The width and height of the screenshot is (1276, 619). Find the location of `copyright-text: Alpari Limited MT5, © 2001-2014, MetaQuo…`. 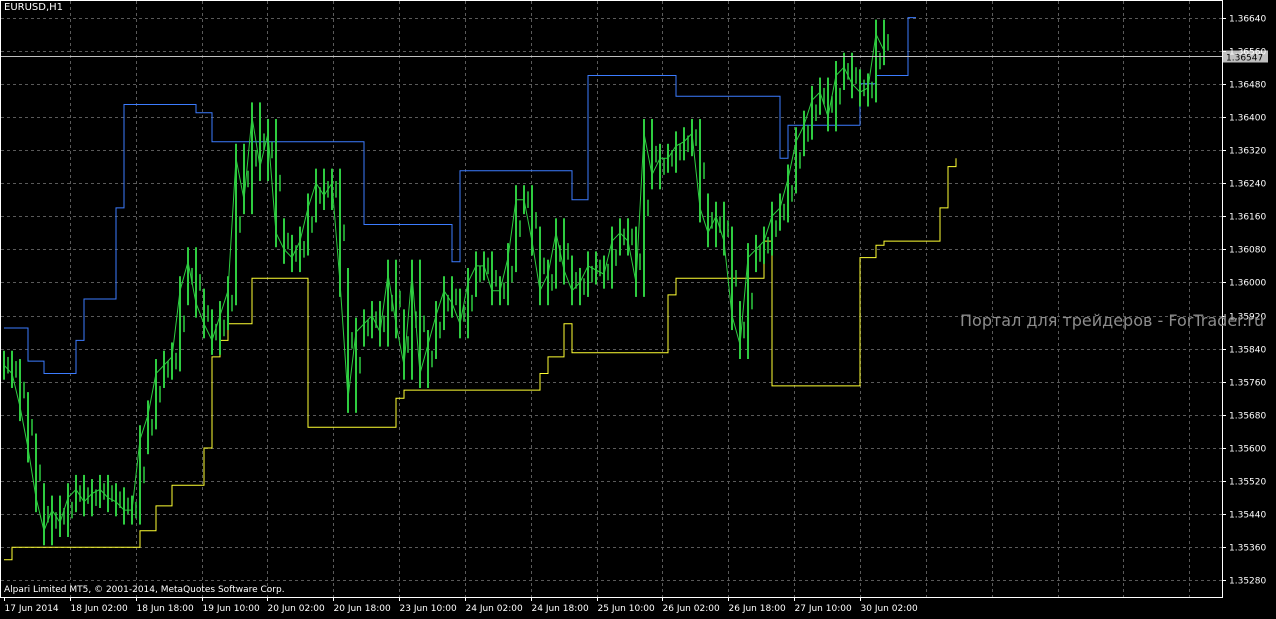

copyright-text: Alpari Limited MT5, © 2001-2014, MetaQuo… is located at coordinates (144, 590).